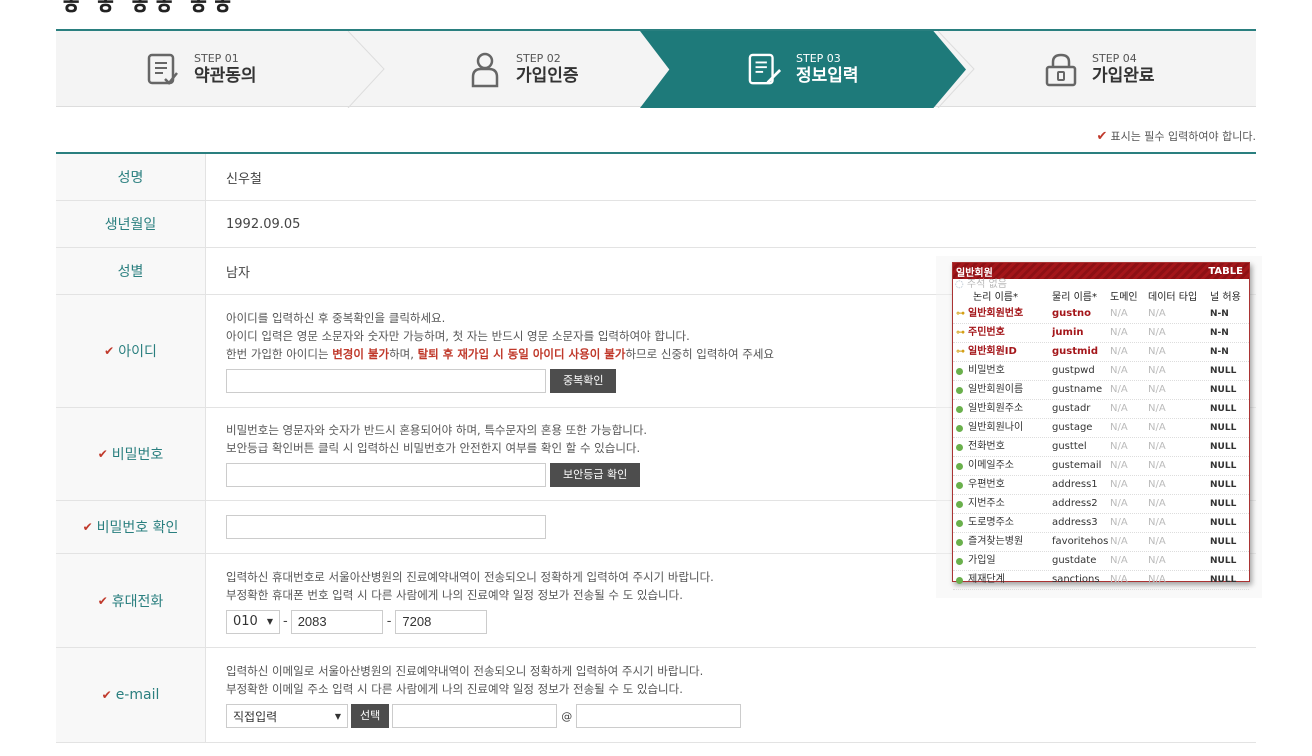 The height and width of the screenshot is (756, 1312). Describe the element at coordinates (547, 76) in the screenshot. I see `step-2-name: 가입인증` at that location.